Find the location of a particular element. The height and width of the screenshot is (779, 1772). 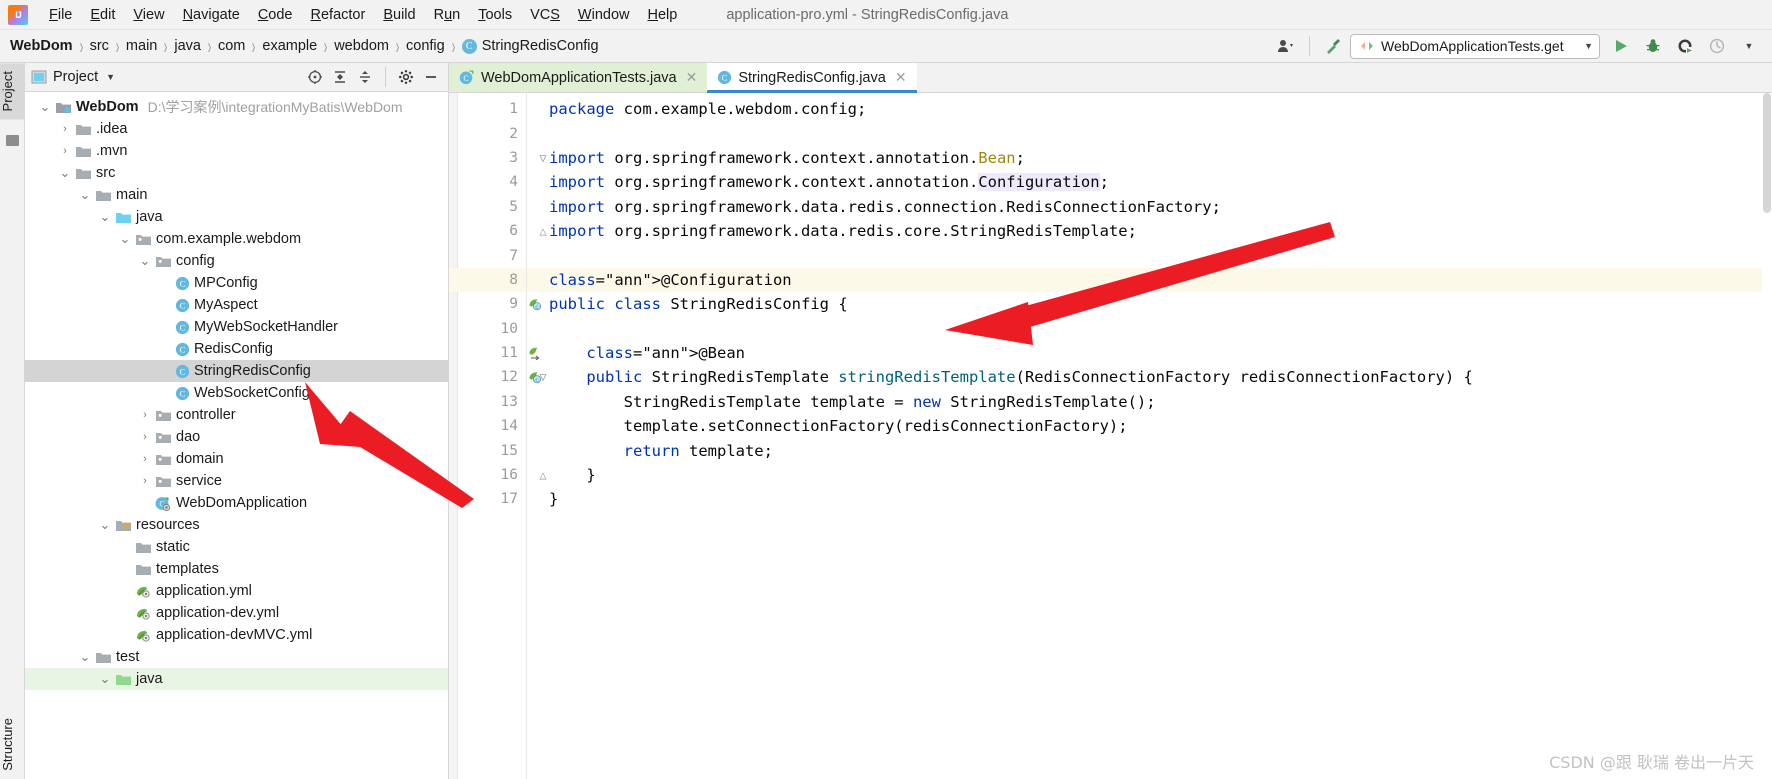

tree-item-test: ⌄ test is located at coordinates (236, 657).